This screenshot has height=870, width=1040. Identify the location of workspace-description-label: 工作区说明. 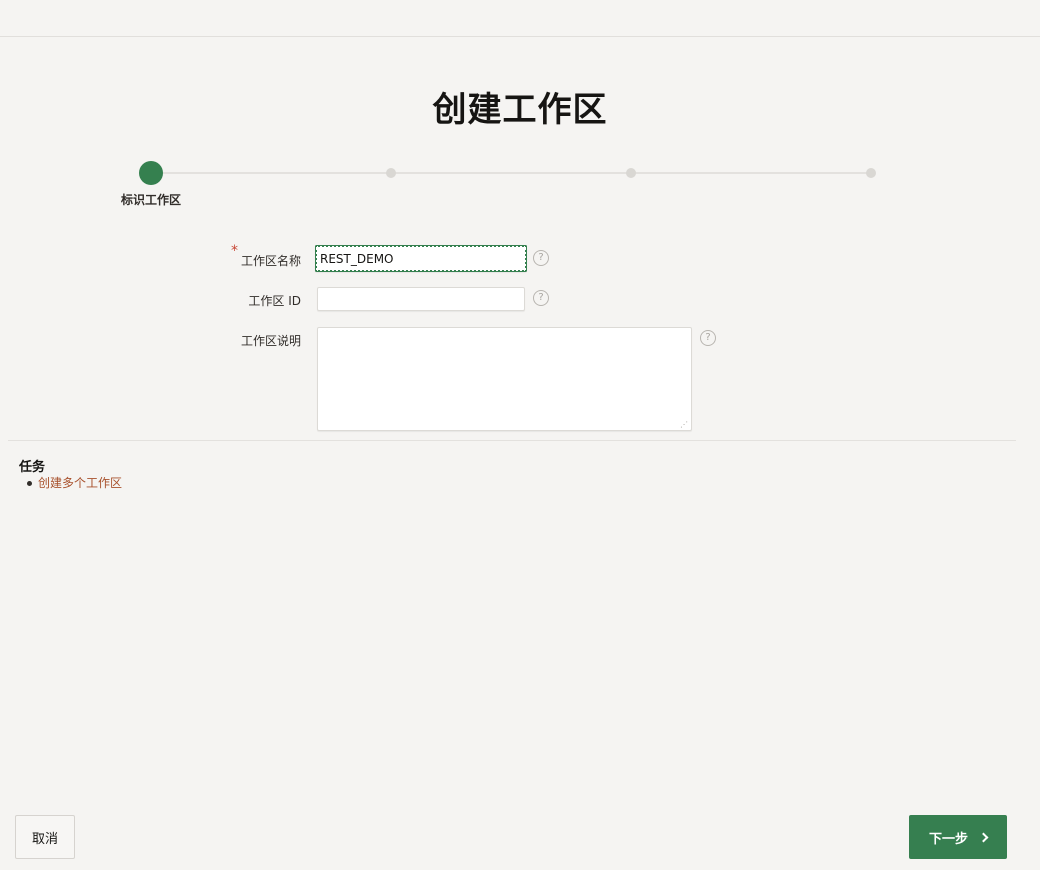
(270, 341).